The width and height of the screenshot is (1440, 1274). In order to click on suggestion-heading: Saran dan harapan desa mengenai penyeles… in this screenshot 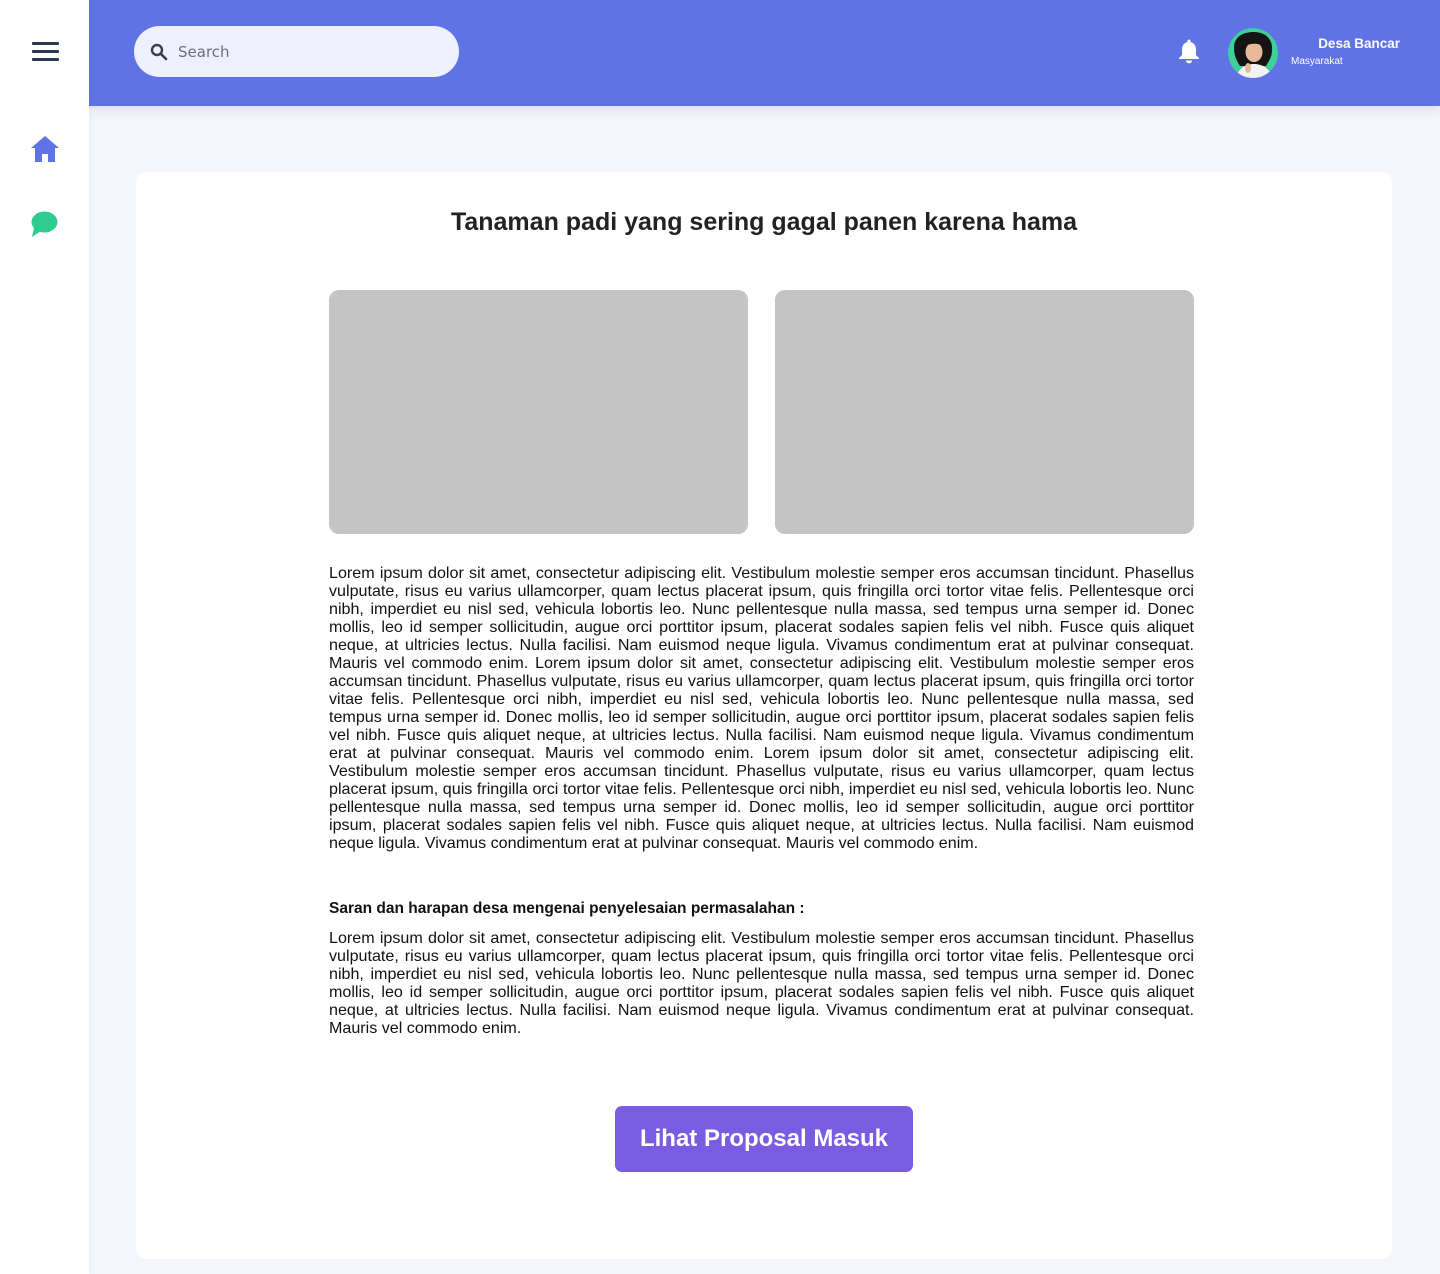, I will do `click(567, 908)`.